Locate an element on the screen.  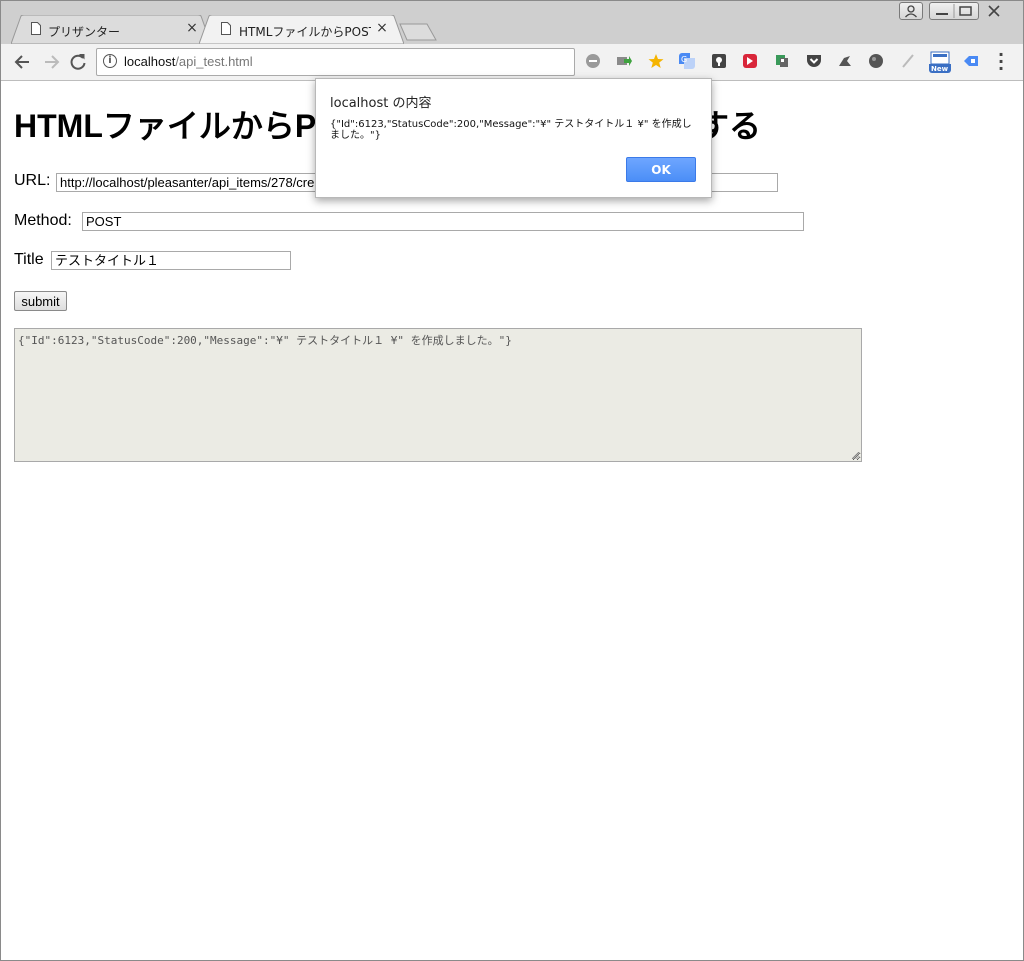
ext-bird-icon is located at coordinates (845, 61).